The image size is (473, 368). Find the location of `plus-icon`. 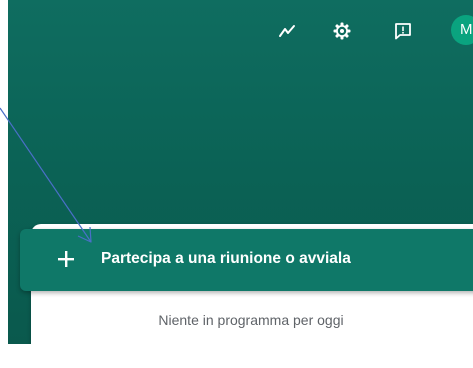

plus-icon is located at coordinates (66, 259).